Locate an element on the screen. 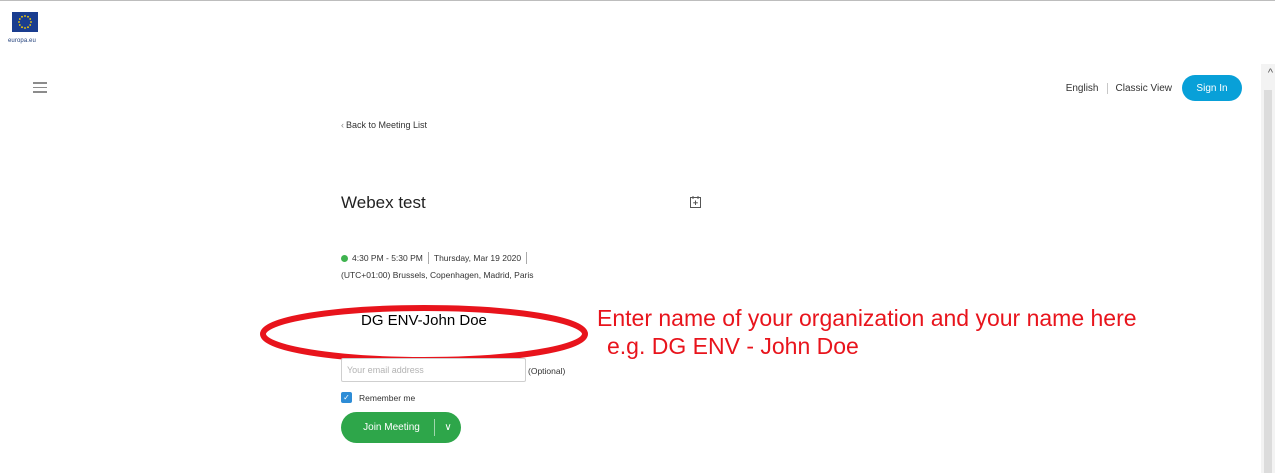 The image size is (1275, 473). back-link-label: Back to Meeting List is located at coordinates (387, 125).